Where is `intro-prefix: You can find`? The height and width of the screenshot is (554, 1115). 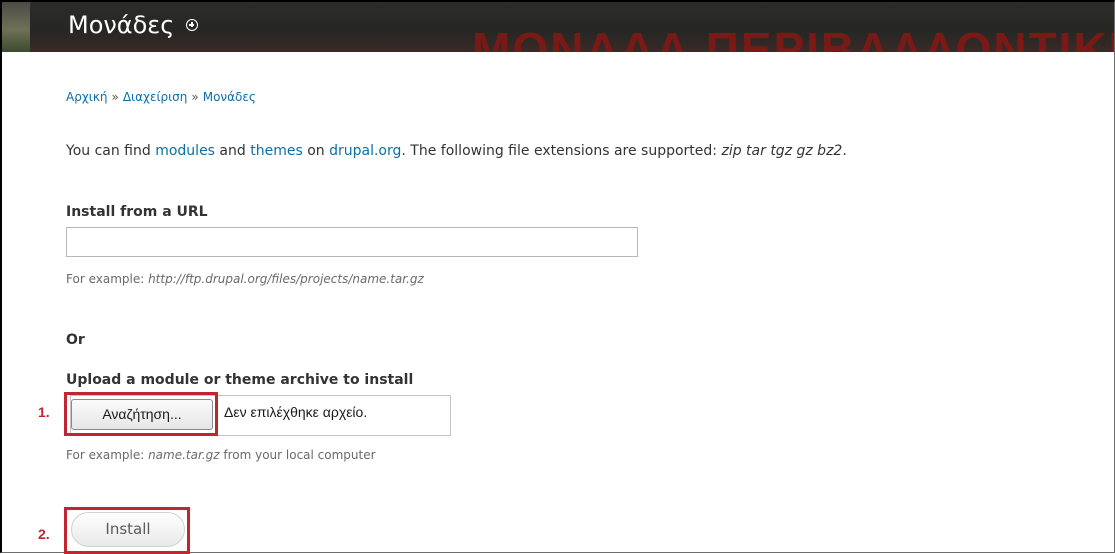
intro-prefix: You can find is located at coordinates (111, 151).